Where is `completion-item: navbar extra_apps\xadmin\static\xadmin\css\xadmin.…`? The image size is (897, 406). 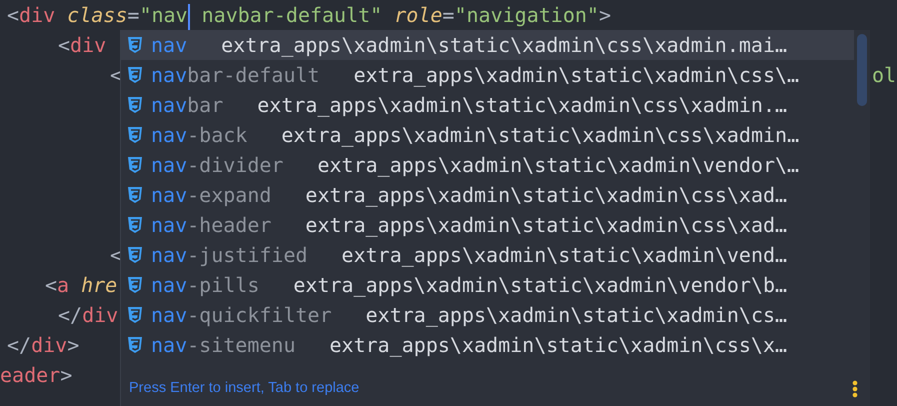 completion-item: navbar extra_apps\xadmin\static\xadmin\css\xadmin.… is located at coordinates (487, 105).